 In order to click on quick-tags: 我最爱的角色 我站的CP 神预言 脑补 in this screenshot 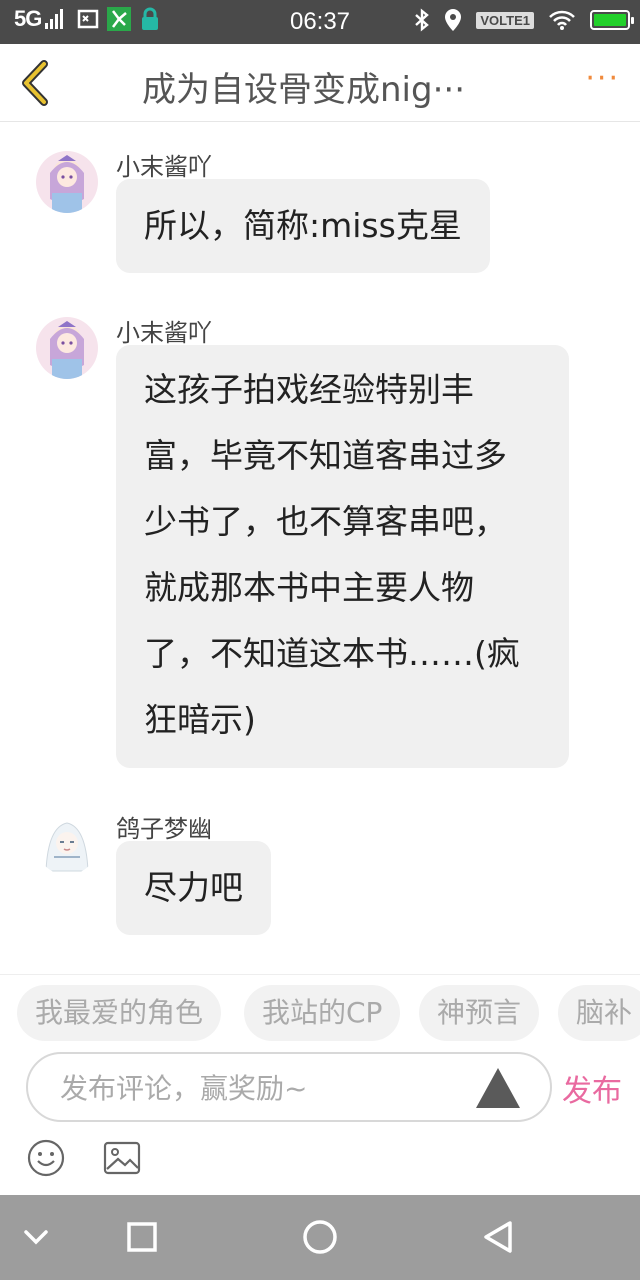, I will do `click(320, 1014)`.